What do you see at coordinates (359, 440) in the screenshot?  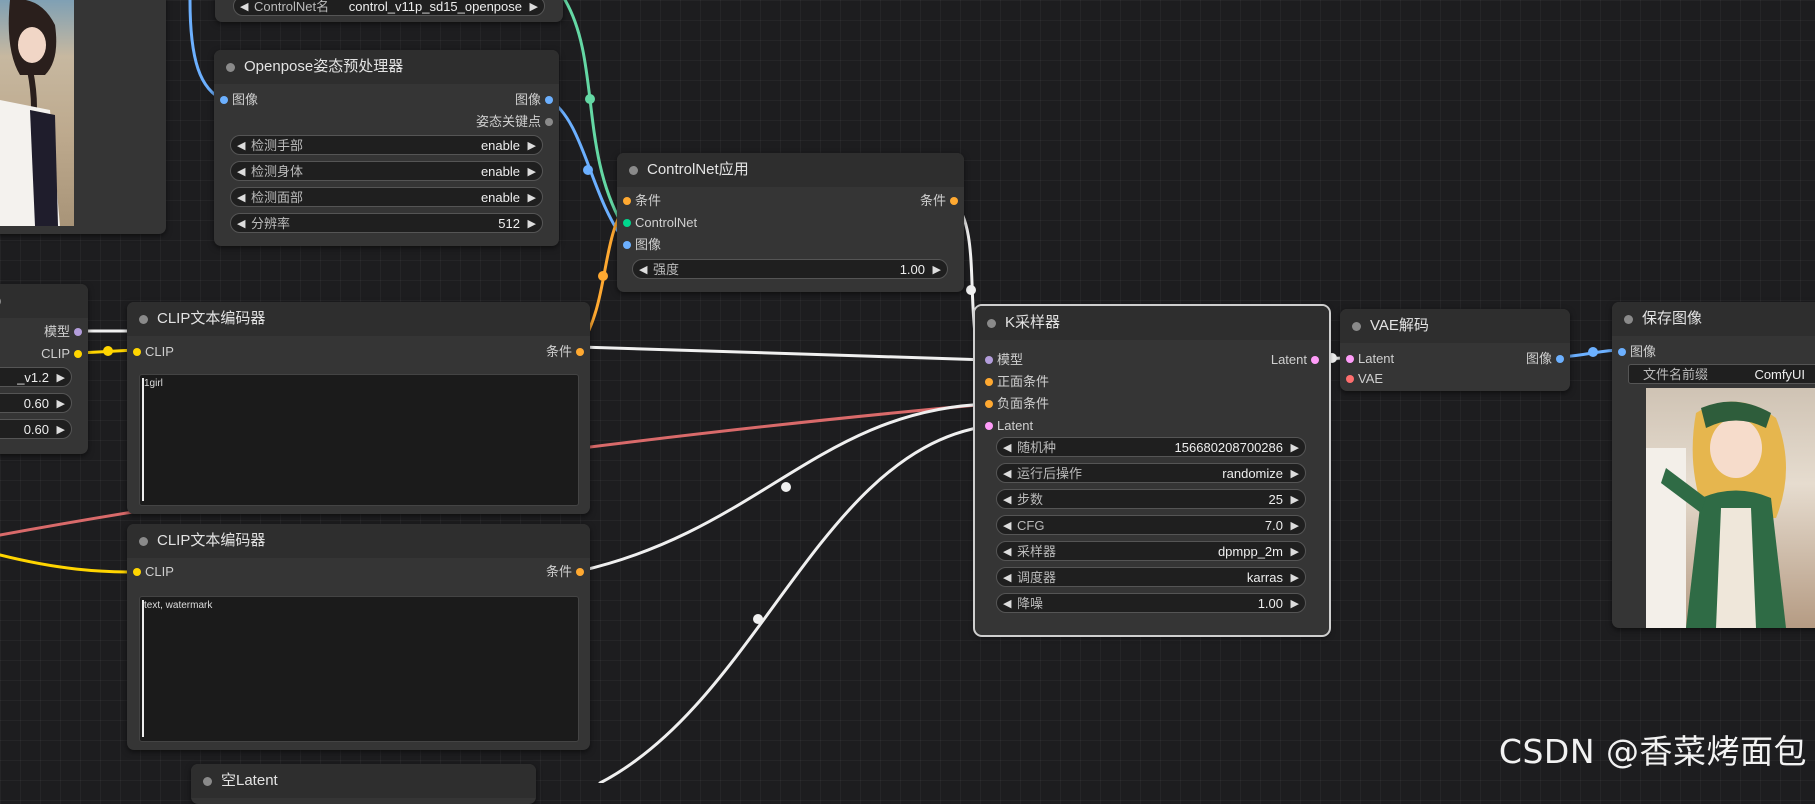 I see `prompt-text-area: 1girl` at bounding box center [359, 440].